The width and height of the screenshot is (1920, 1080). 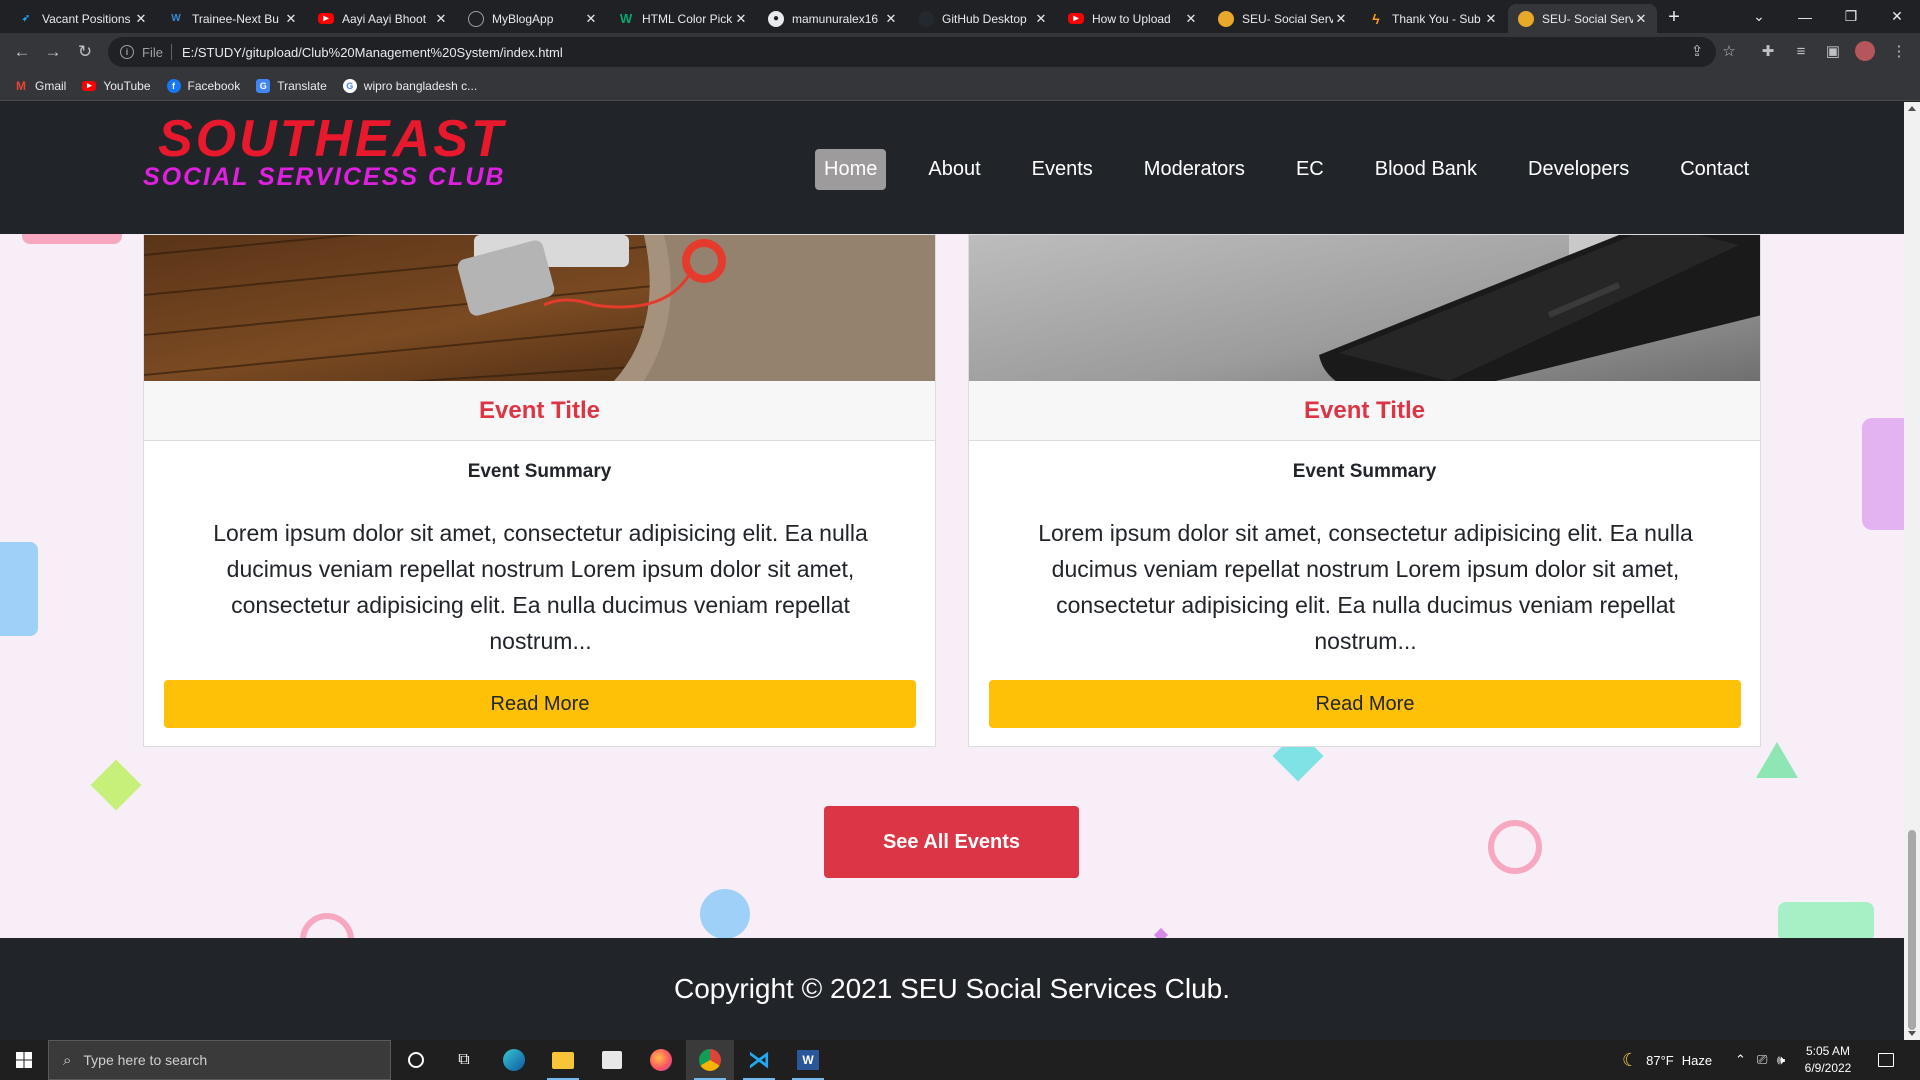 What do you see at coordinates (1194, 169) in the screenshot?
I see `nav-moderators: Moderators` at bounding box center [1194, 169].